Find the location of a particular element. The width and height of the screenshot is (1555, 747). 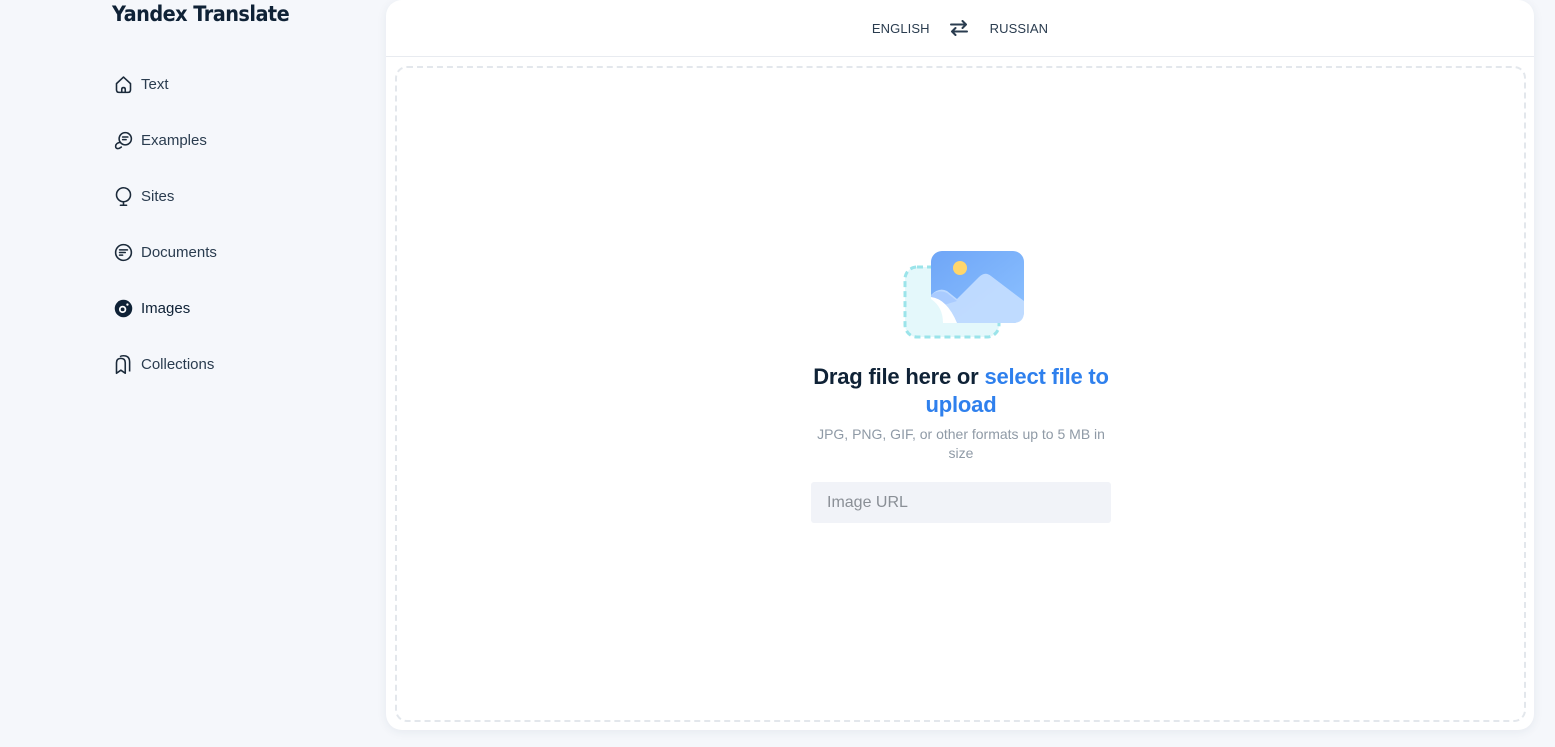

source-language-button: ENGLISH is located at coordinates (901, 28).